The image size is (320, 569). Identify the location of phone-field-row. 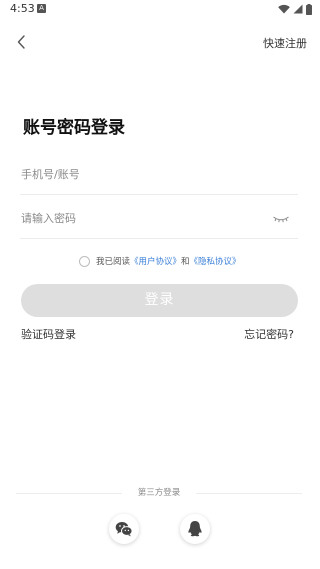
(159, 175).